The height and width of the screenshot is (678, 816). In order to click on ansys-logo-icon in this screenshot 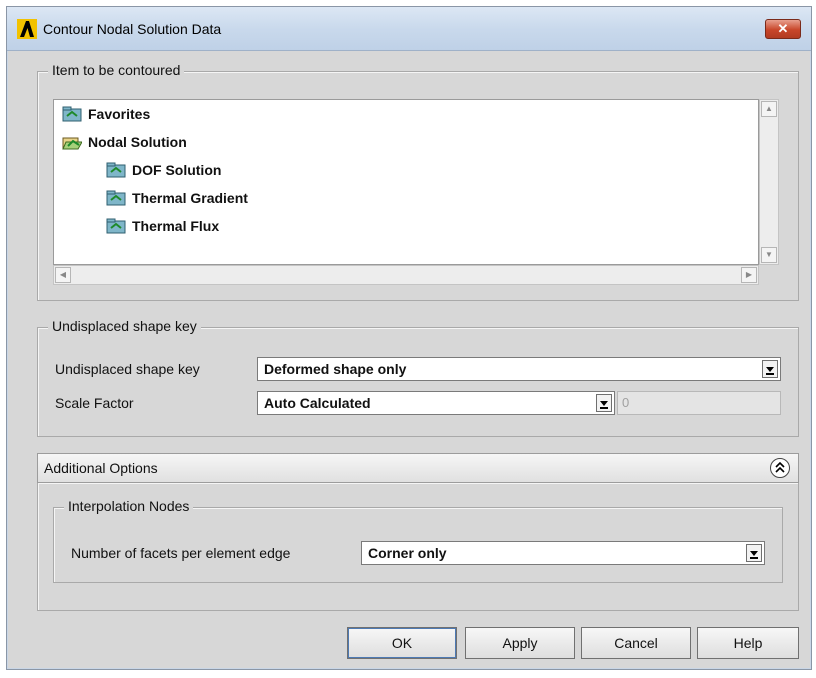, I will do `click(27, 29)`.